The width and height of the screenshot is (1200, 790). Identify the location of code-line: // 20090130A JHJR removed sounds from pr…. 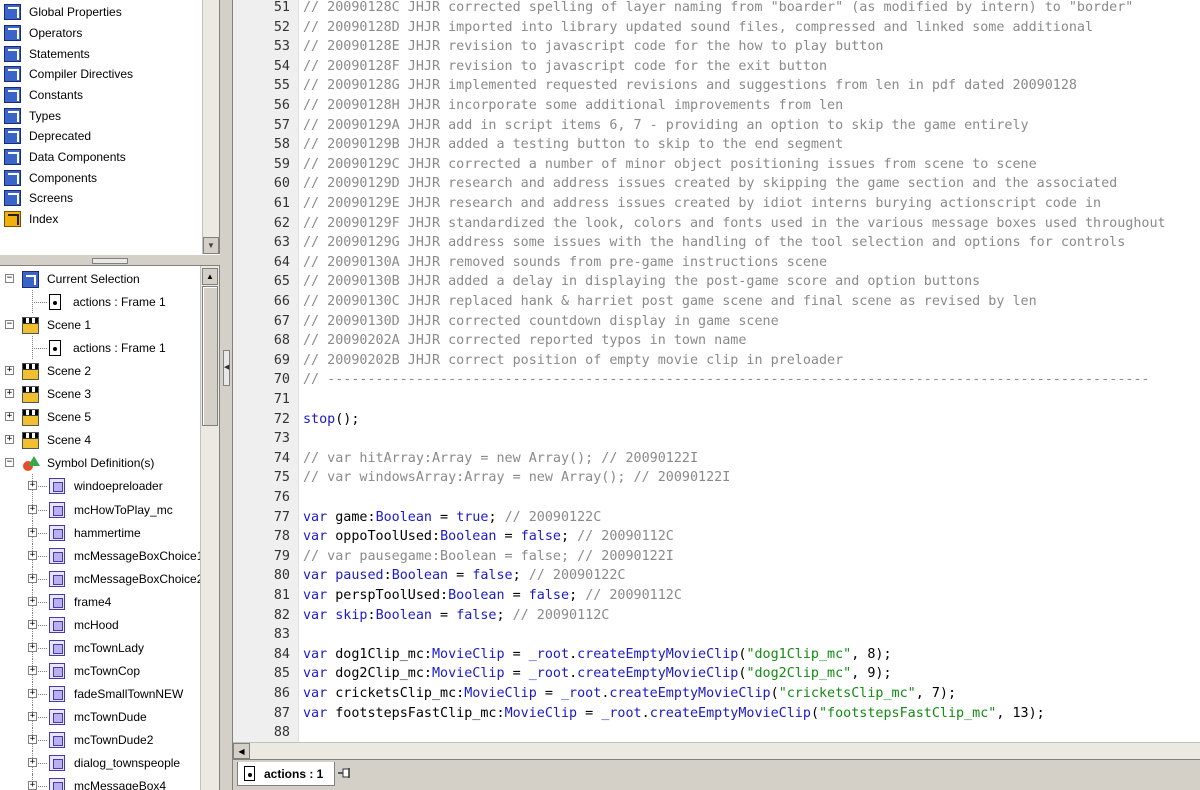
(565, 263).